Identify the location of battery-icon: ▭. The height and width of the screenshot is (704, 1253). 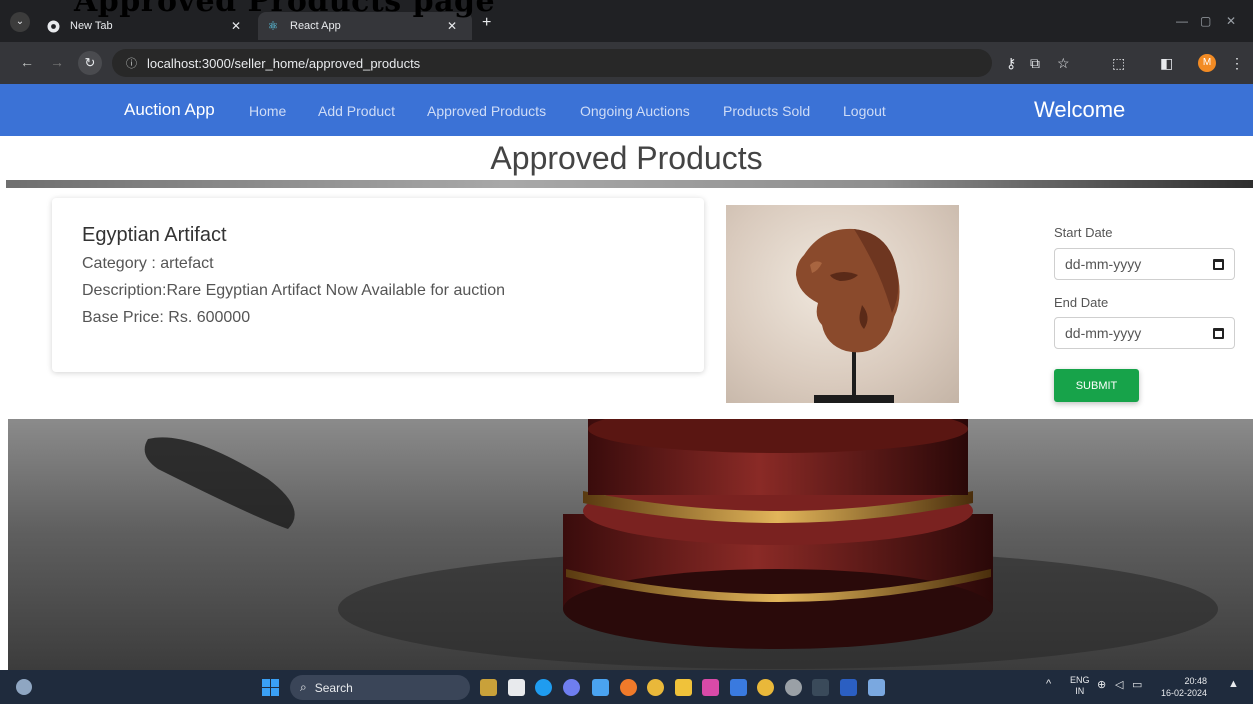
(1137, 684).